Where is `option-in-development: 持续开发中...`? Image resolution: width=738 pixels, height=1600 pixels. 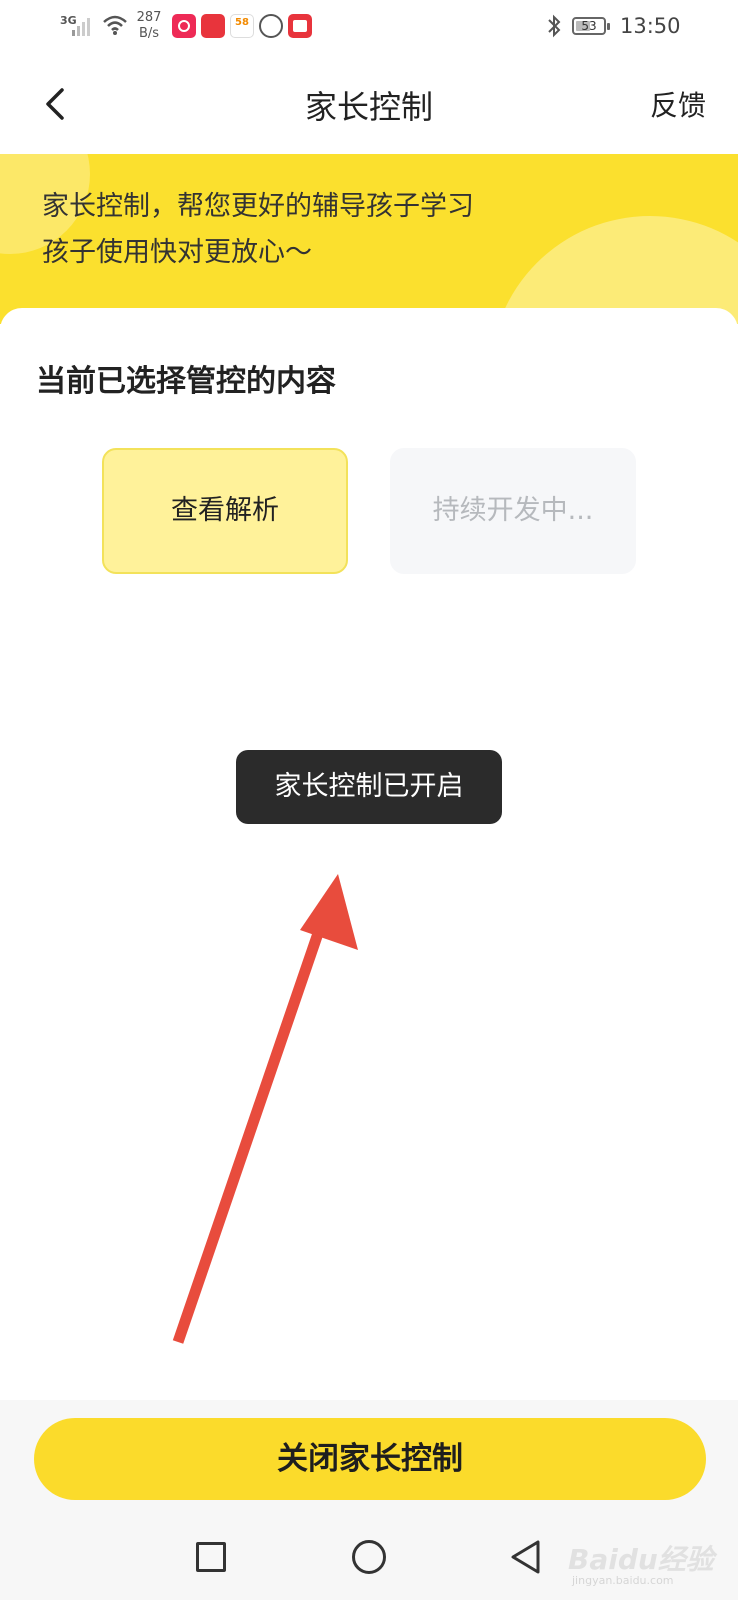 option-in-development: 持续开发中... is located at coordinates (513, 511).